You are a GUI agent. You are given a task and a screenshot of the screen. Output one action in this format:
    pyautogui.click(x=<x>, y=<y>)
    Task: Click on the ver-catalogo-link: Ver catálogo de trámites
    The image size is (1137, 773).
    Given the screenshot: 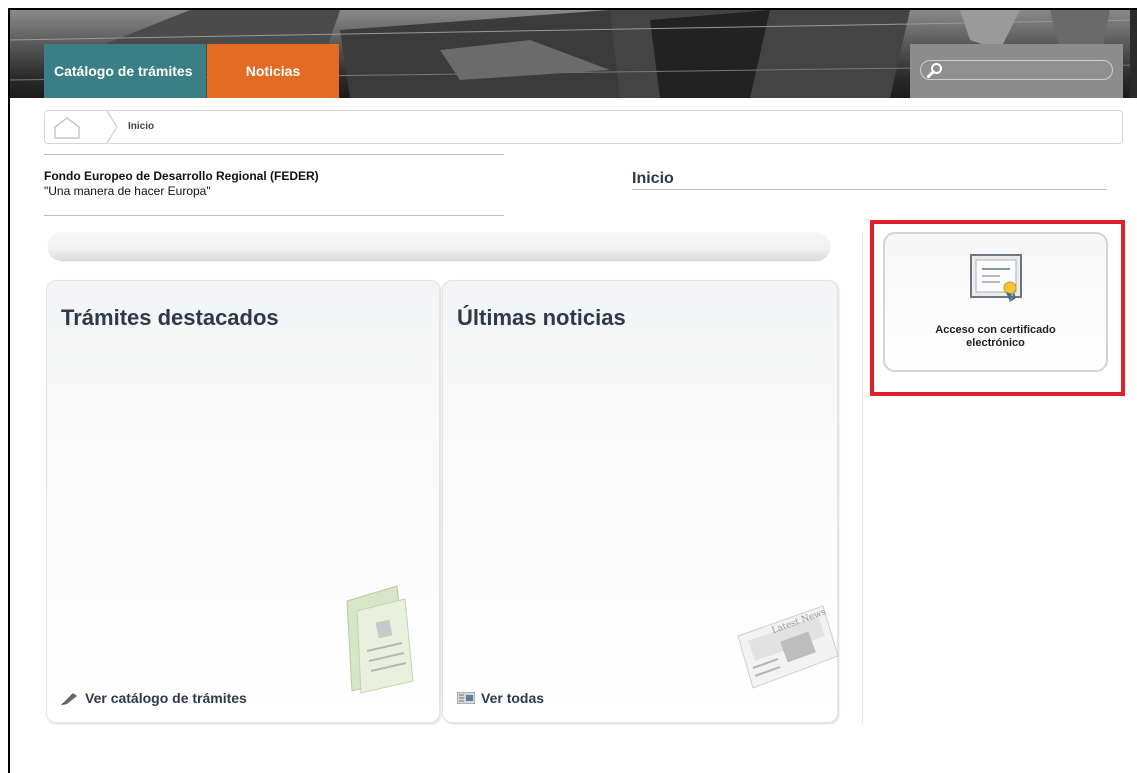 What is the action you would take?
    pyautogui.click(x=154, y=698)
    